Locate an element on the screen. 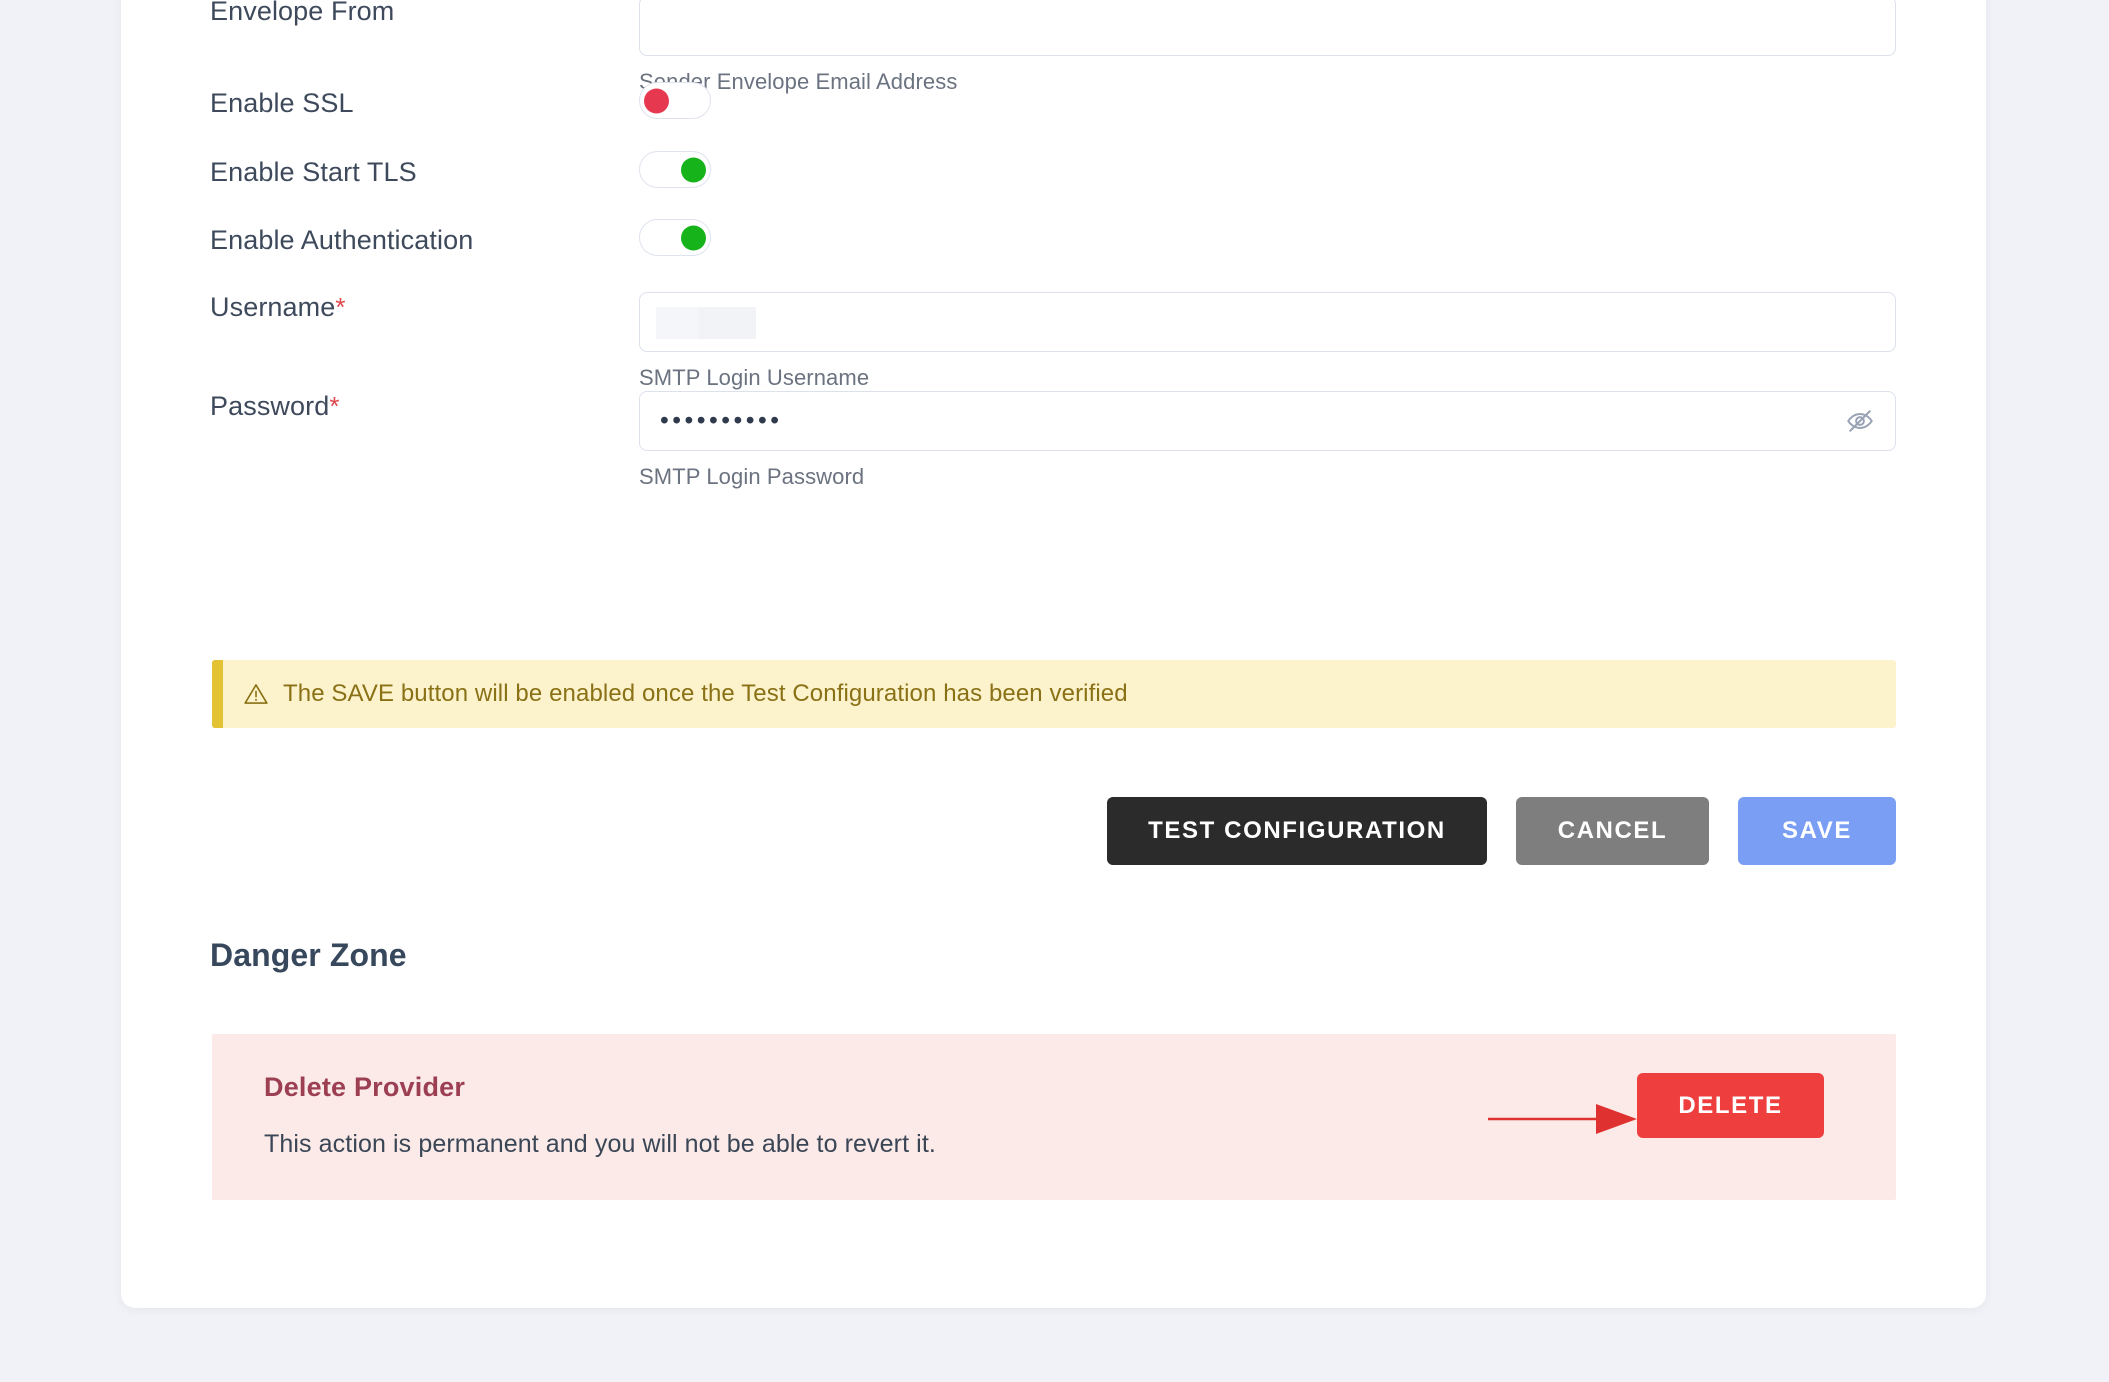  username-label: Username* is located at coordinates (278, 307).